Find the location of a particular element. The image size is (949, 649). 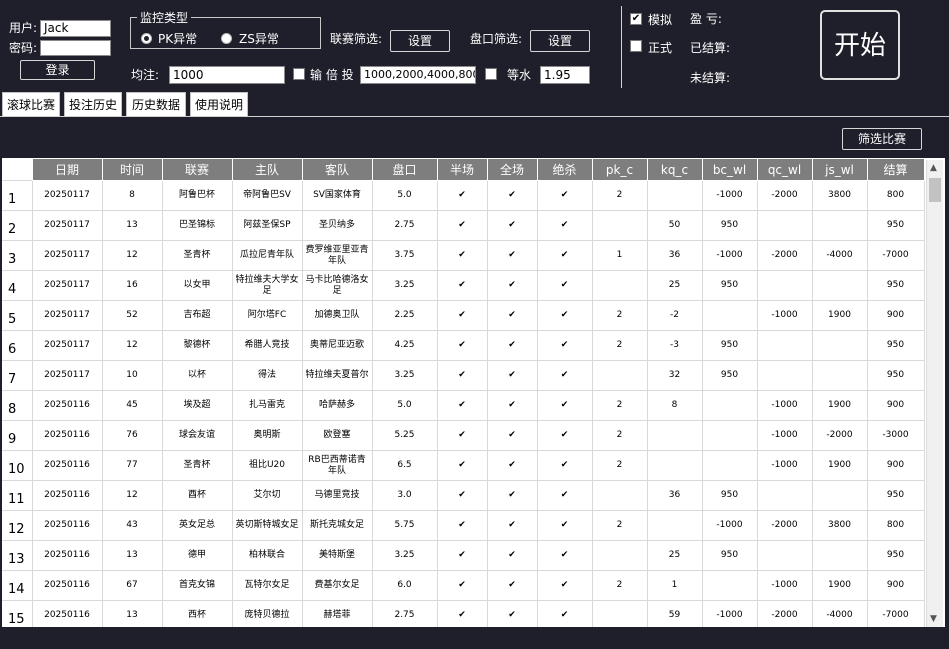

league-filter-button: 设置 is located at coordinates (420, 41).